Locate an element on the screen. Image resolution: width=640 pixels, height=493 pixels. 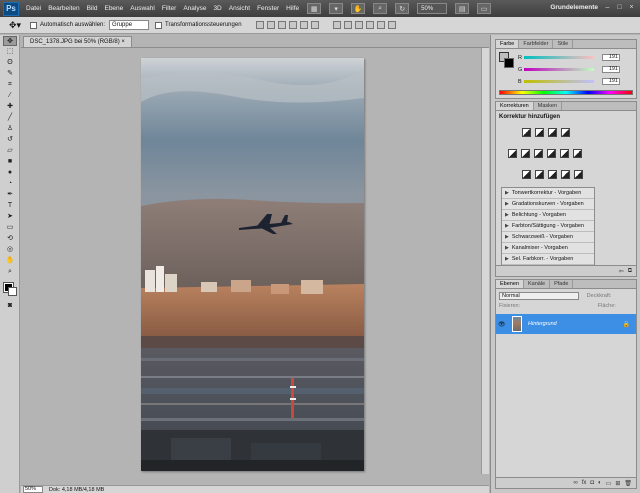
blur-tool-icon: ● is located at coordinates (10, 173).